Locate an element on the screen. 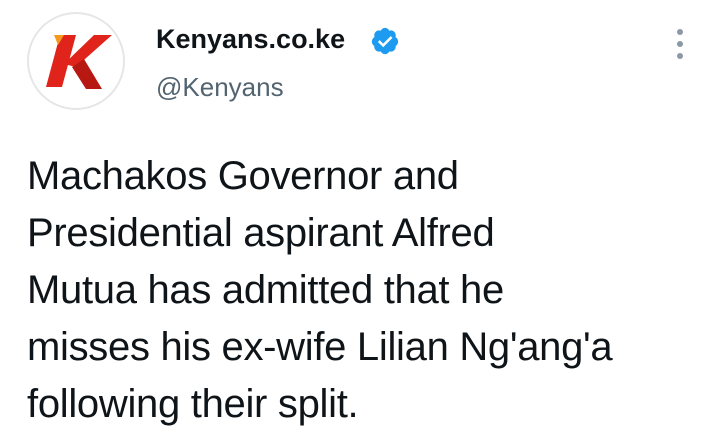  verified-badge-icon is located at coordinates (385, 41).